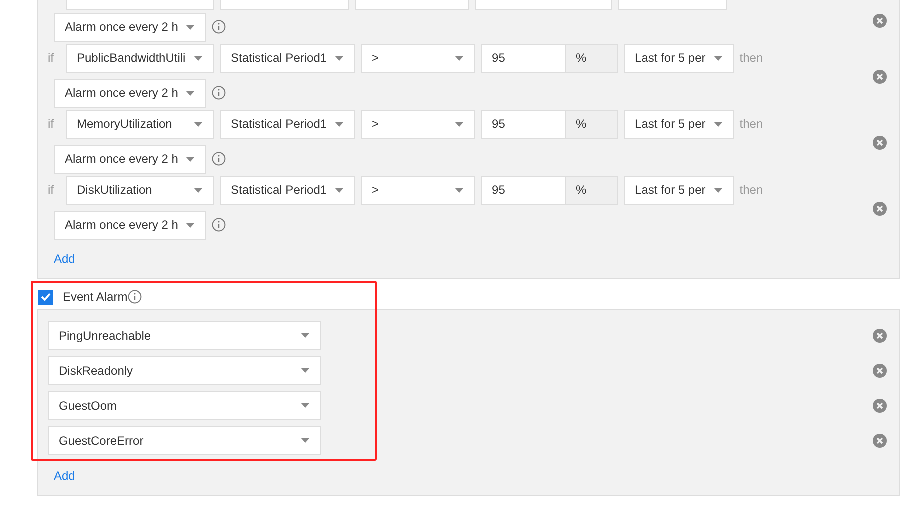 This screenshot has height=508, width=916. What do you see at coordinates (140, 190) in the screenshot?
I see `metric-select: DiskUtilization` at bounding box center [140, 190].